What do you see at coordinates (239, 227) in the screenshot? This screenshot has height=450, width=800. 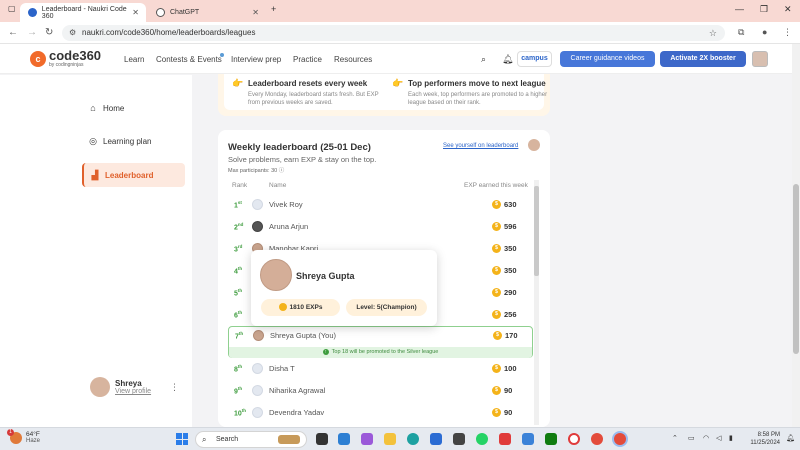 I see `rank-cell: 2nd` at bounding box center [239, 227].